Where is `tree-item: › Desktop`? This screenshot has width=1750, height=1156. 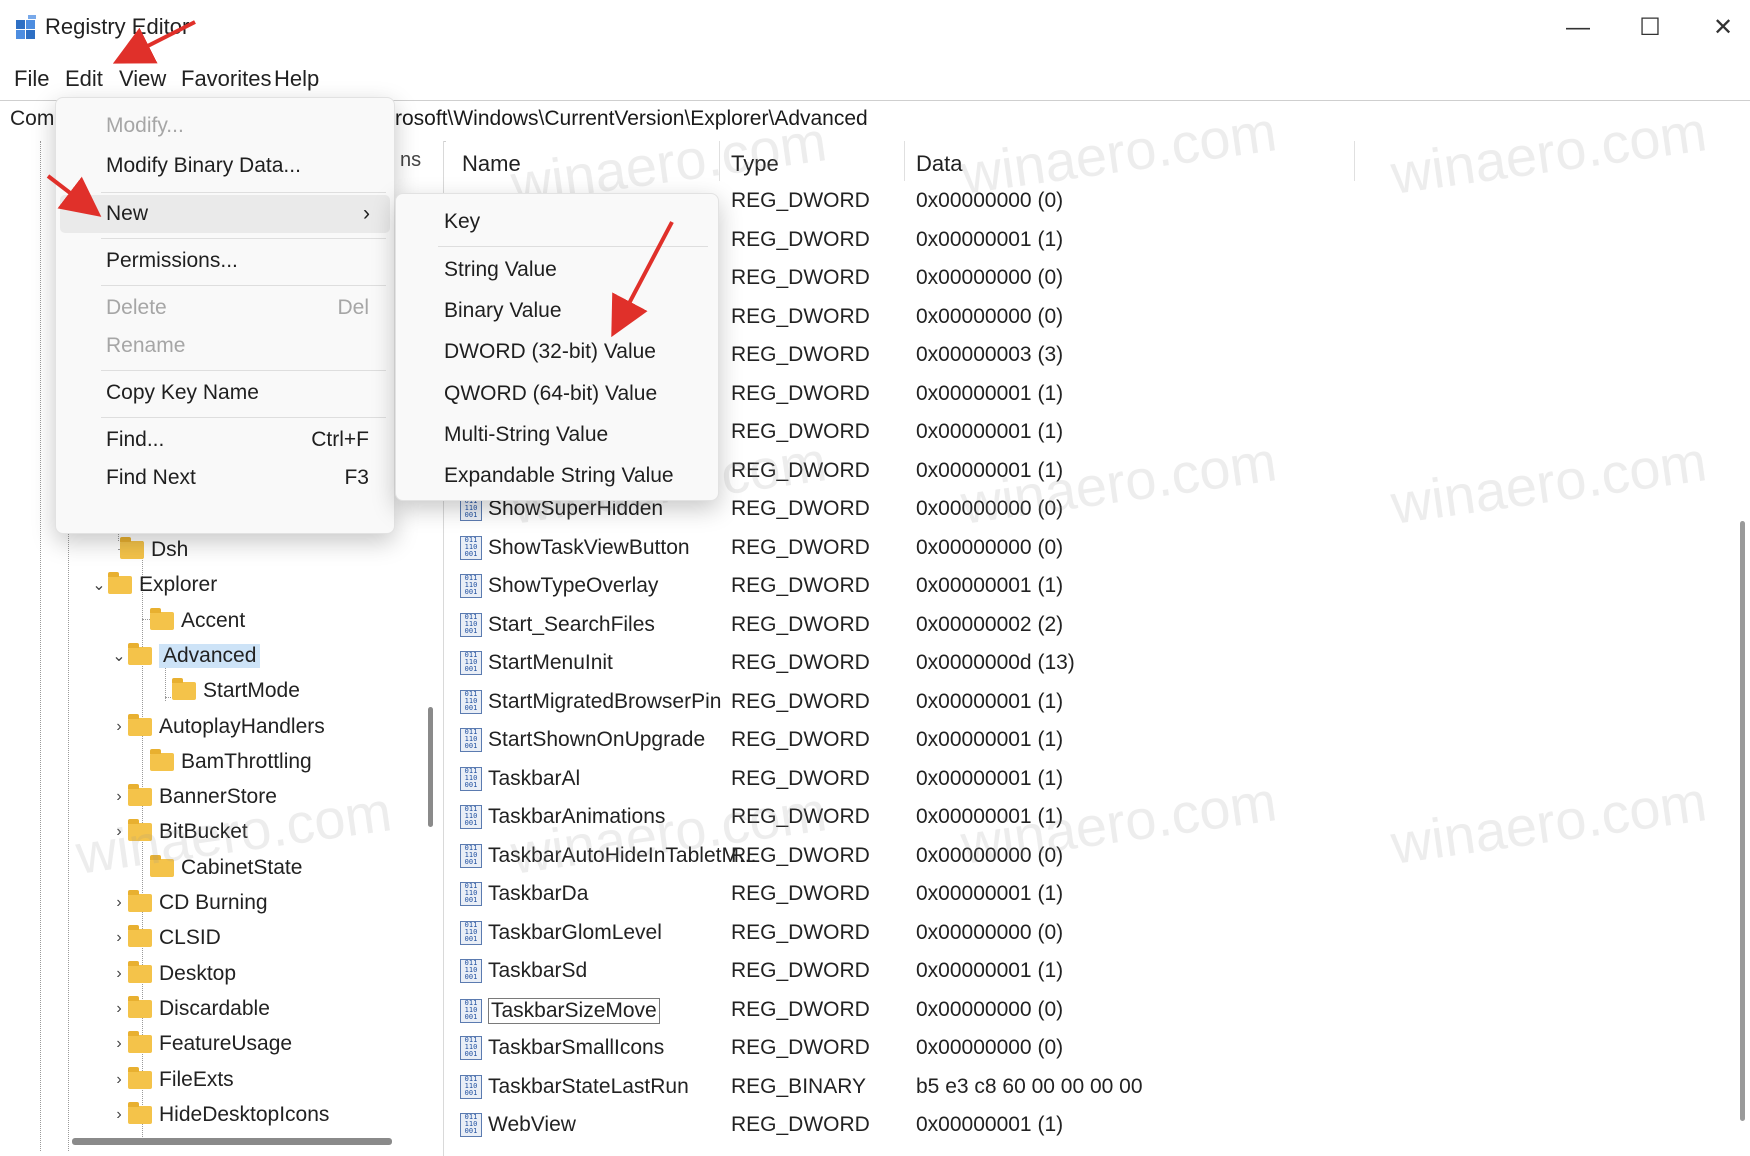 tree-item: › Desktop is located at coordinates (173, 974).